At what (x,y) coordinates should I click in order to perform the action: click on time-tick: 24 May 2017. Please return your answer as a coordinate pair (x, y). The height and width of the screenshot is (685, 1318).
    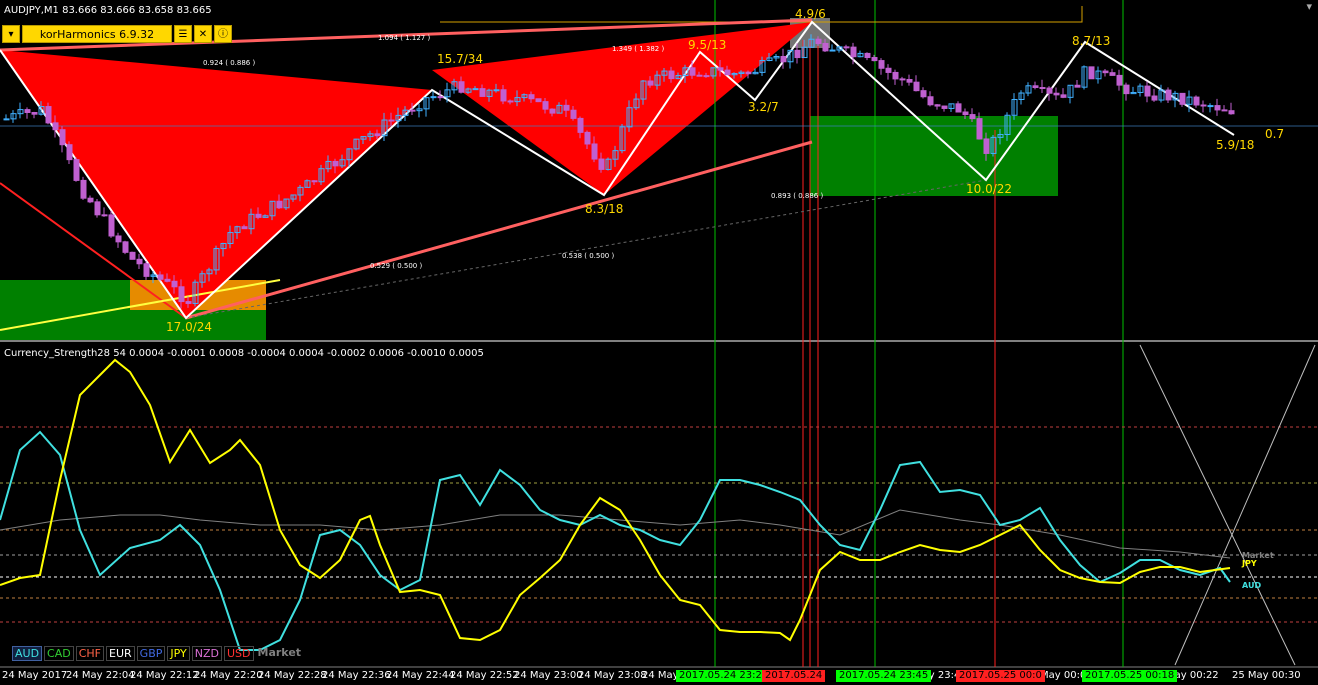
    Looking at the image, I should click on (35, 675).